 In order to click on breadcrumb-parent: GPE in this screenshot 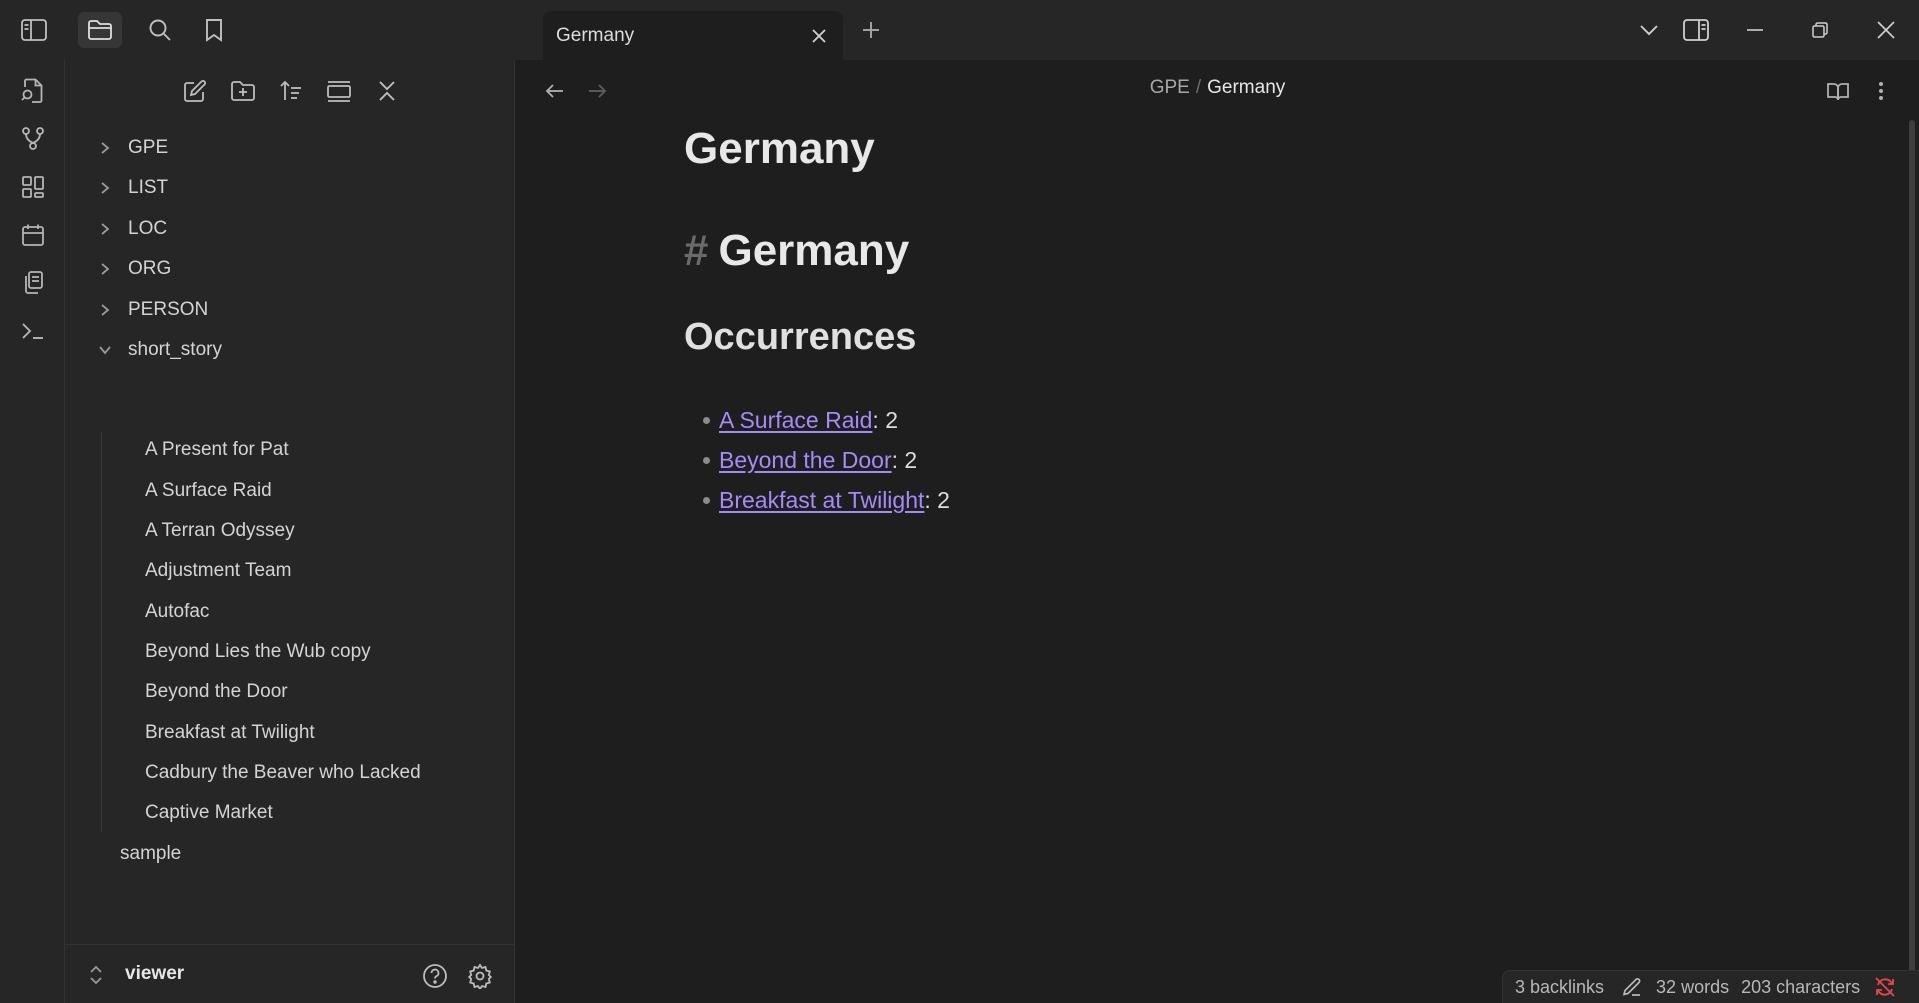, I will do `click(1170, 87)`.